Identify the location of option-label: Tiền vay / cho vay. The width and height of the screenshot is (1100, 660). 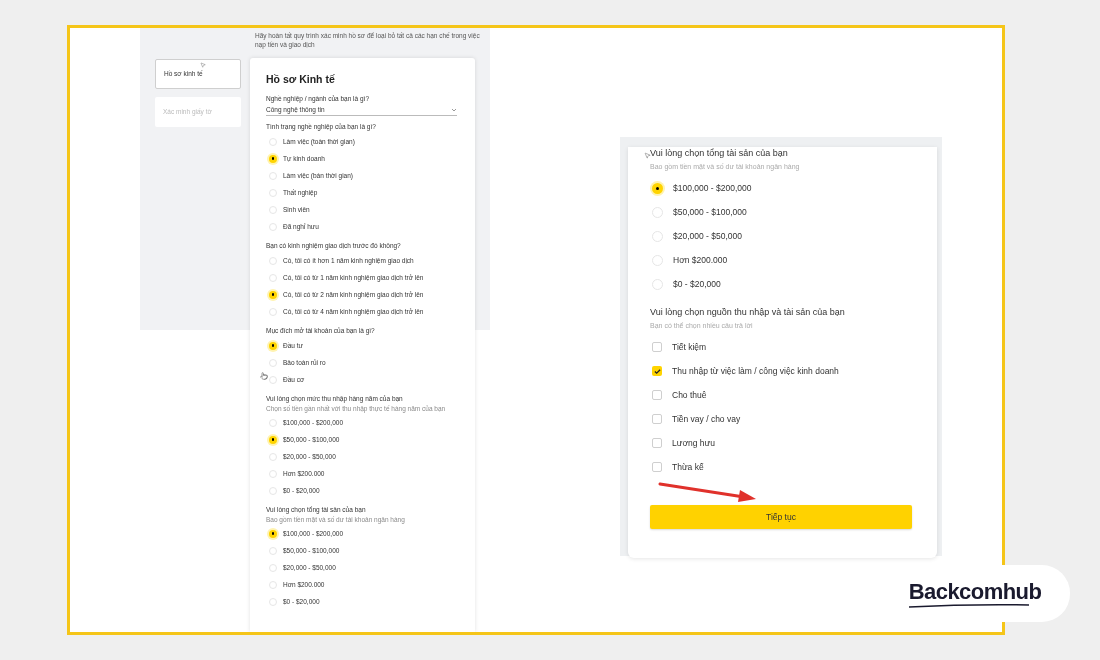
(706, 419).